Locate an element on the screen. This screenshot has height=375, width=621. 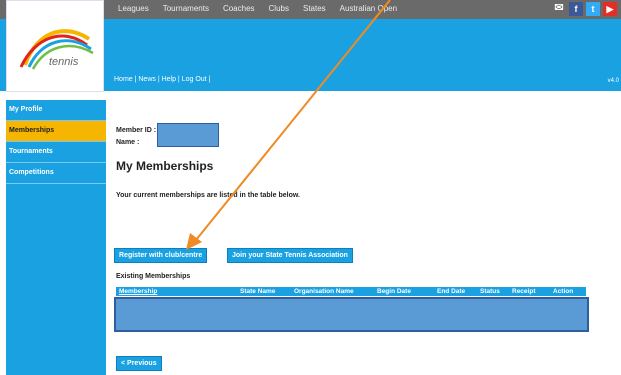
nav-link-tournaments: Tournaments is located at coordinates (186, 8).